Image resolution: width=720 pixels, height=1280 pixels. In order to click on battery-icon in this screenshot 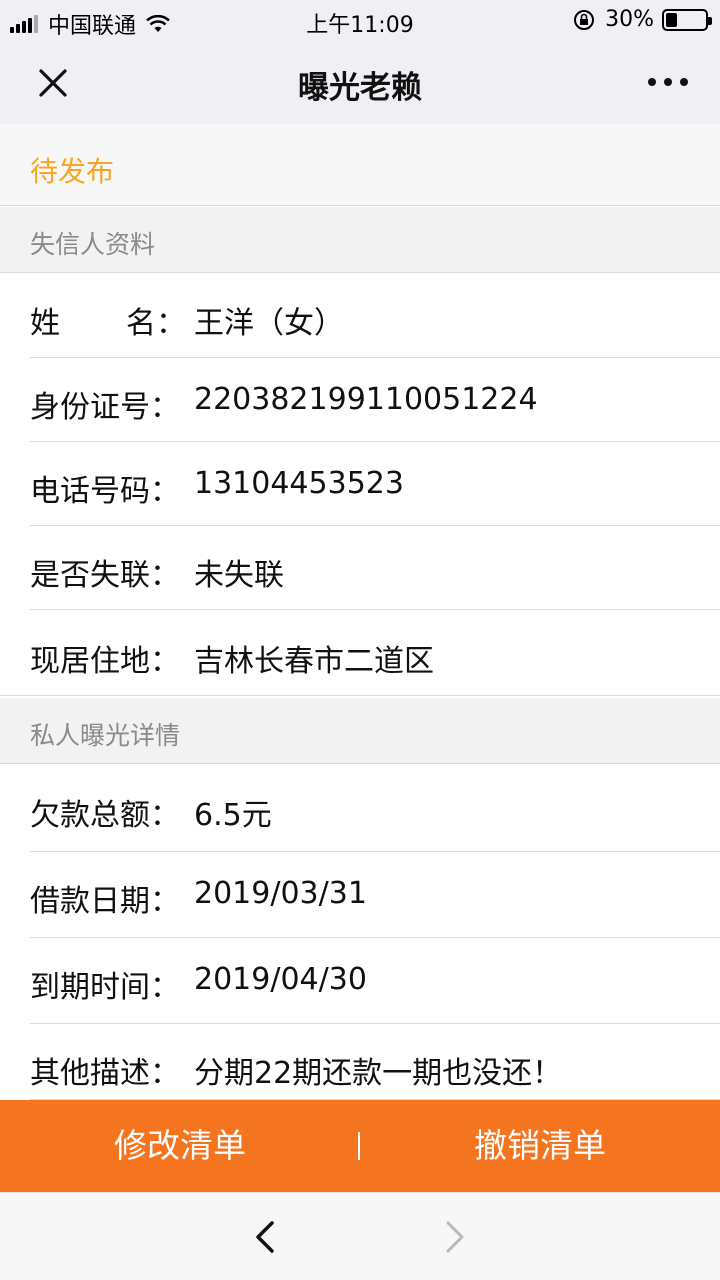, I will do `click(687, 19)`.